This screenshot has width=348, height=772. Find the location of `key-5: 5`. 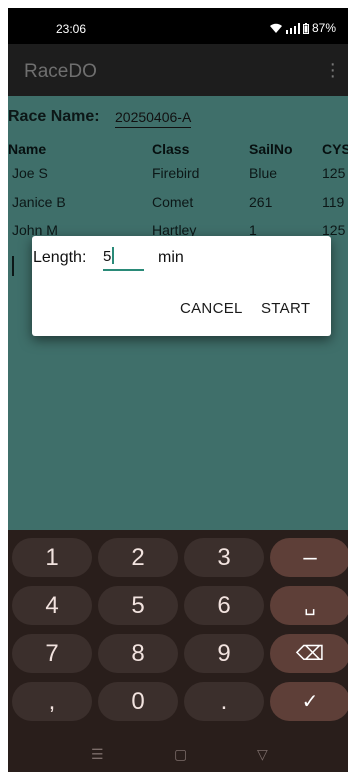

key-5: 5 is located at coordinates (138, 605).